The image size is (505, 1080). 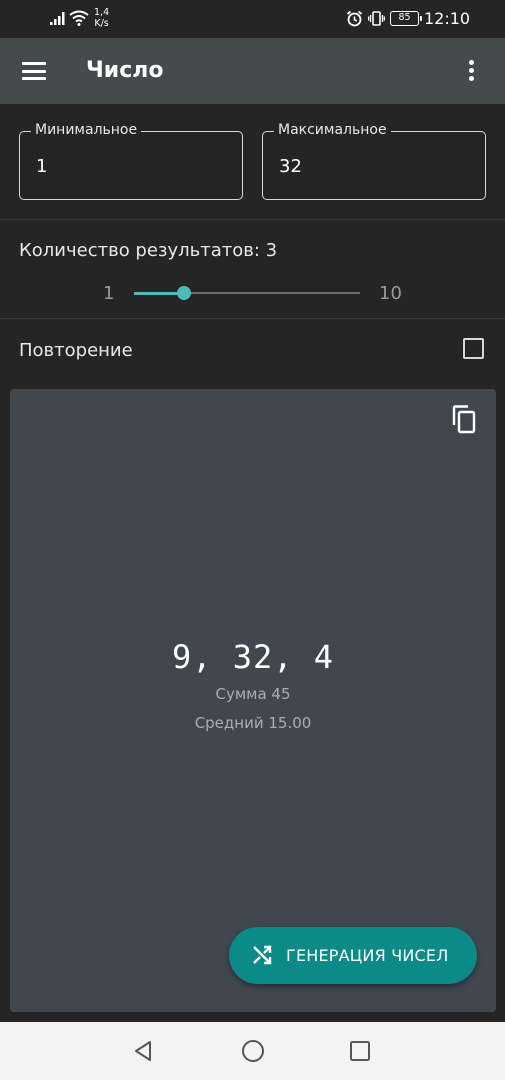 What do you see at coordinates (109, 293) in the screenshot?
I see `slider-min-label: 1` at bounding box center [109, 293].